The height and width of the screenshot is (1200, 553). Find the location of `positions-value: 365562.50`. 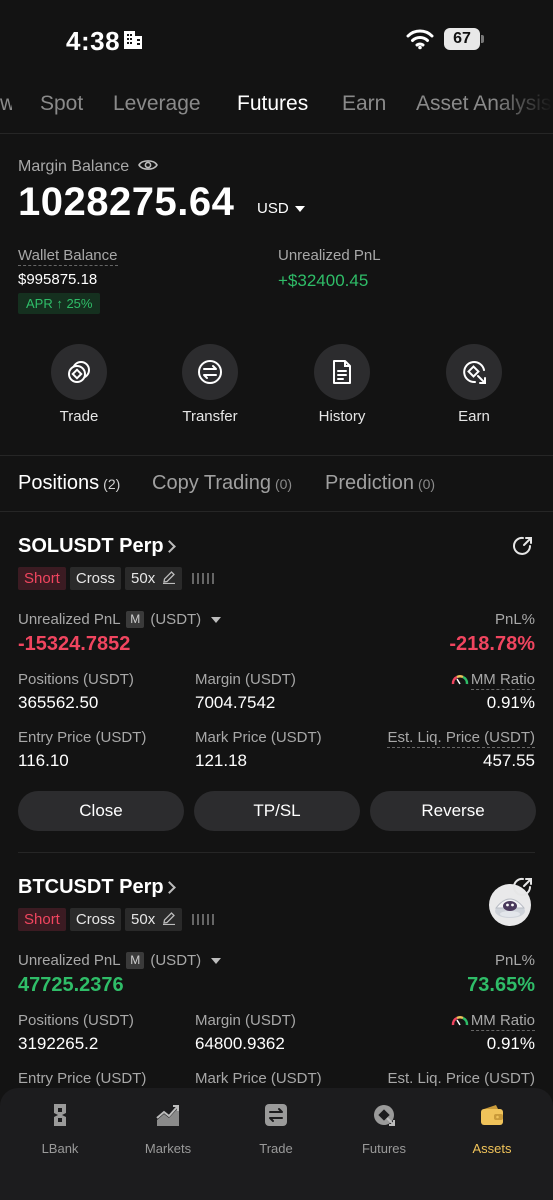

positions-value: 365562.50 is located at coordinates (58, 702).